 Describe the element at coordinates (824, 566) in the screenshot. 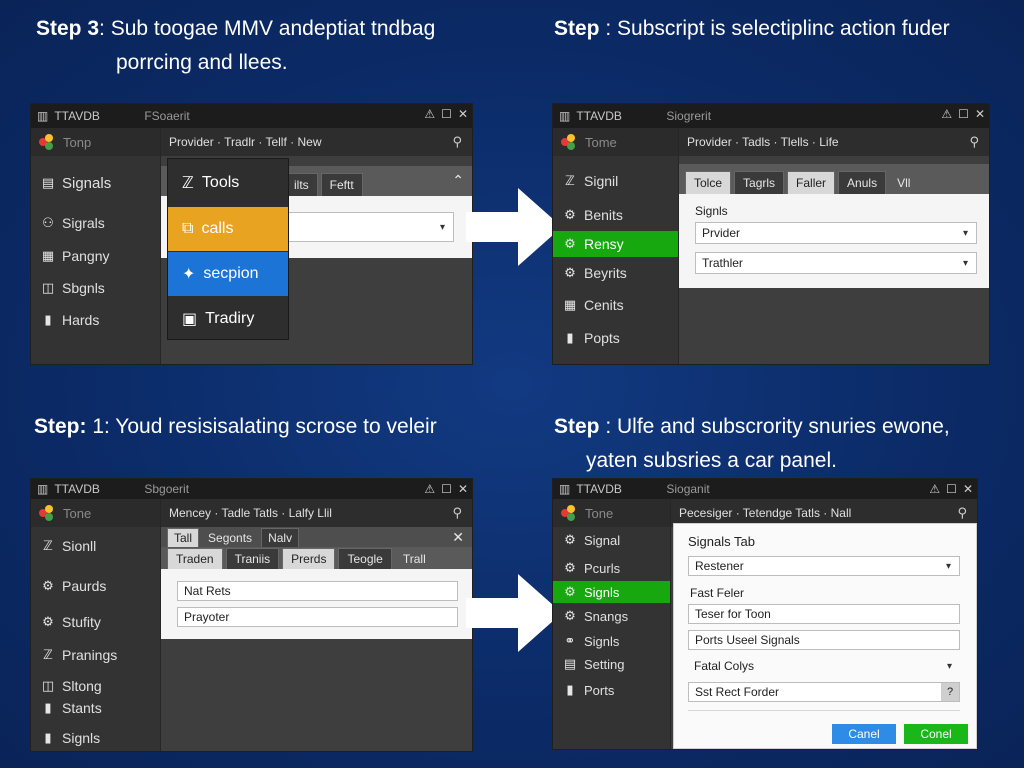

I see `restener-select: Restener ▾` at that location.